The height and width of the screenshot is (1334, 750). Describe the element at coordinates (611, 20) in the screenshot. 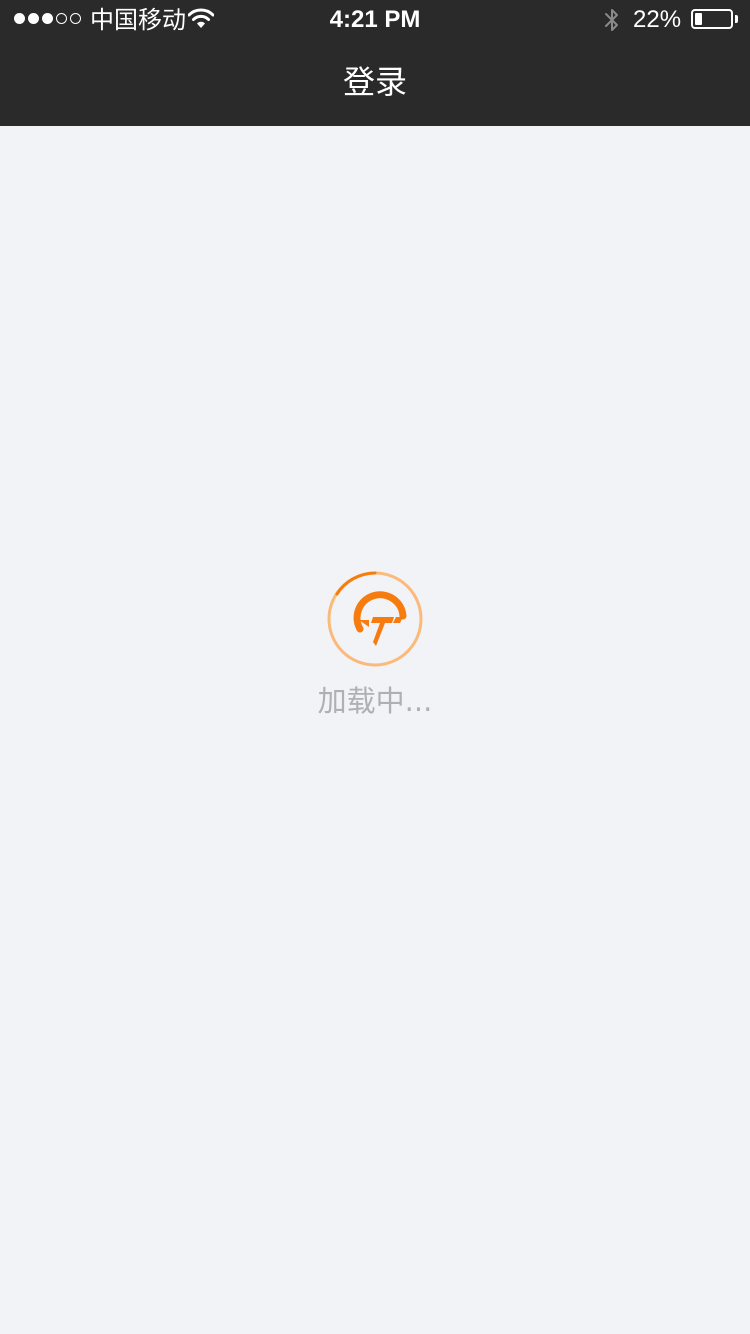

I see `bluetooth-icon` at that location.